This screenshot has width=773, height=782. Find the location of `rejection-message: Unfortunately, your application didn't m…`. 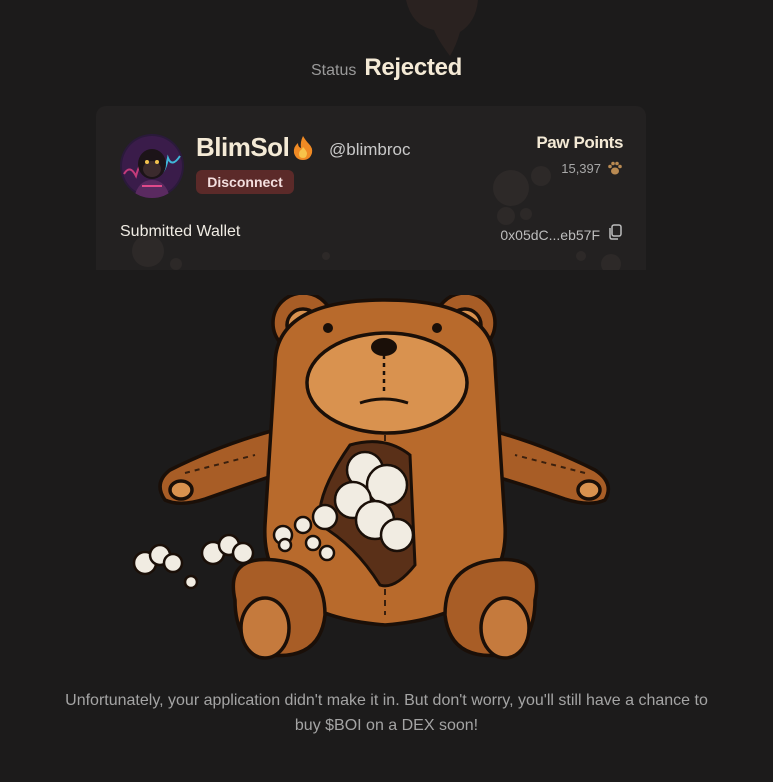

rejection-message: Unfortunately, your application didn't m… is located at coordinates (386, 713).